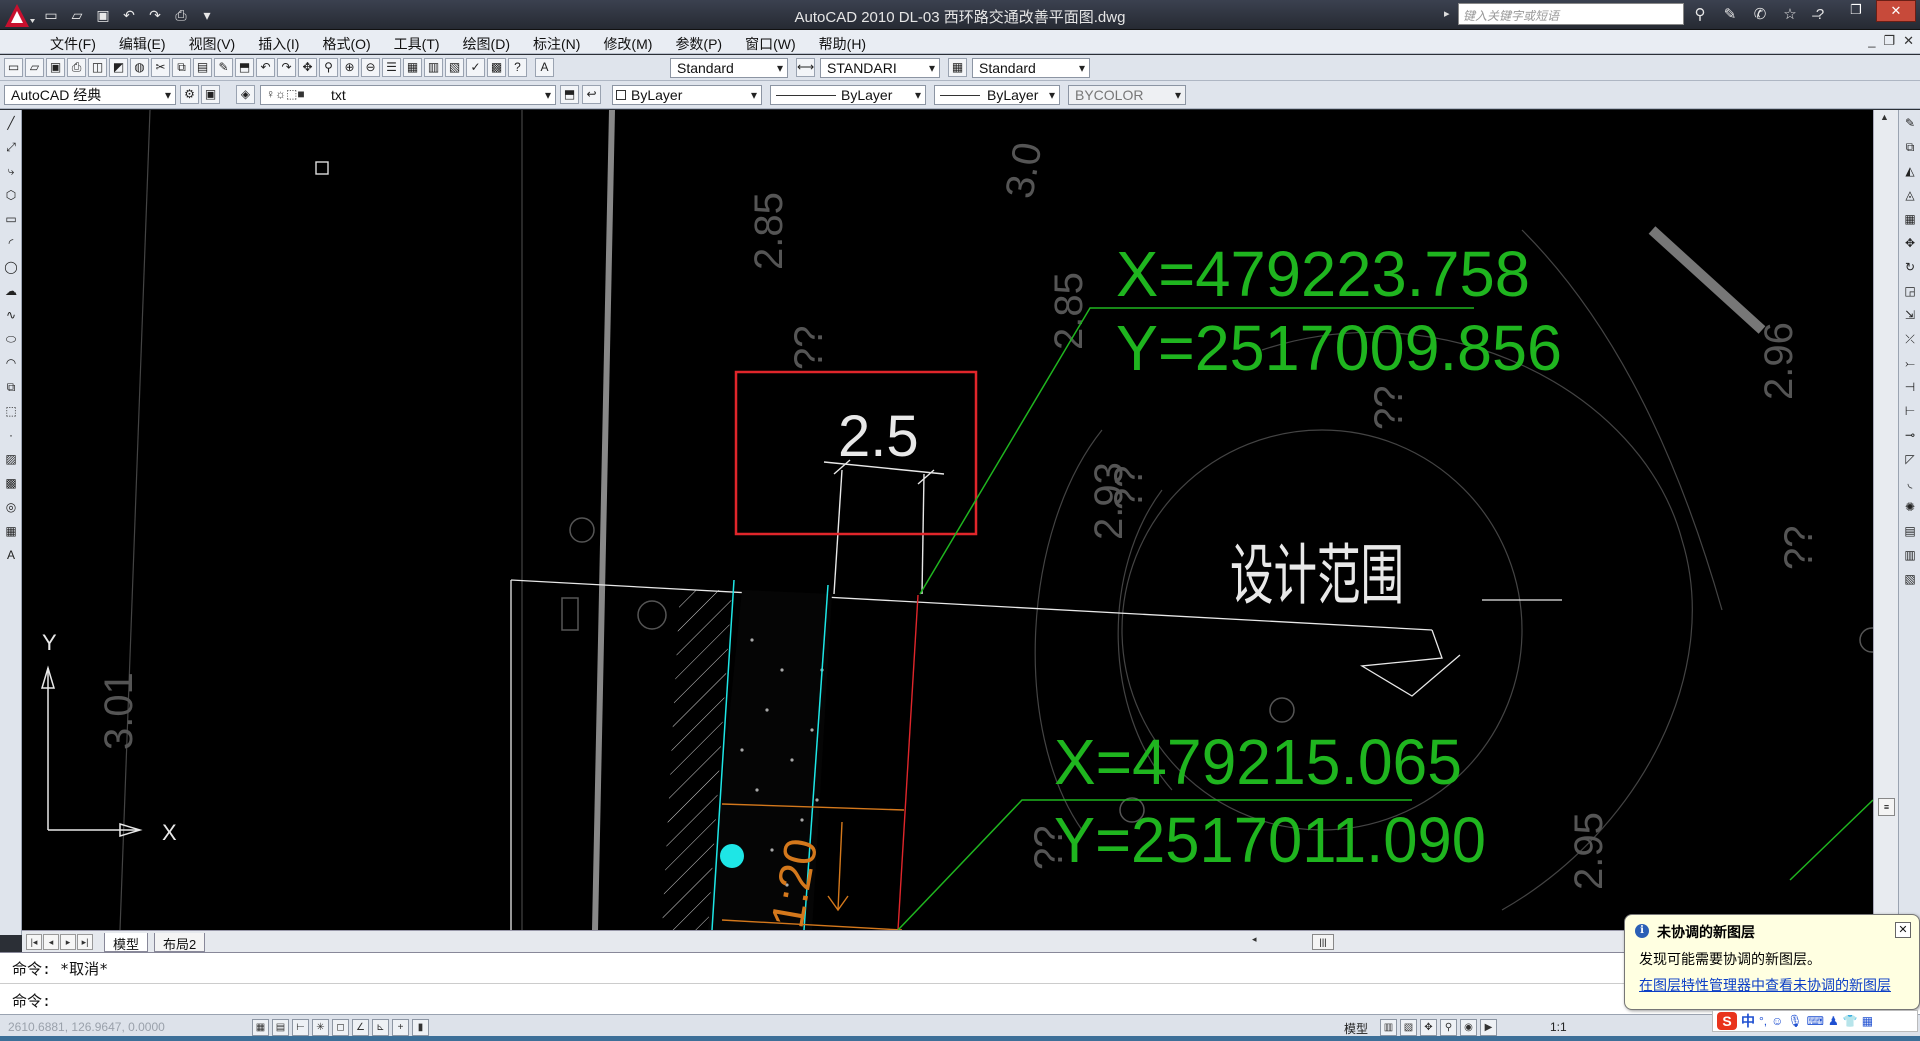  Describe the element at coordinates (307, 67) in the screenshot. I see `pan-icon: ✥` at that location.